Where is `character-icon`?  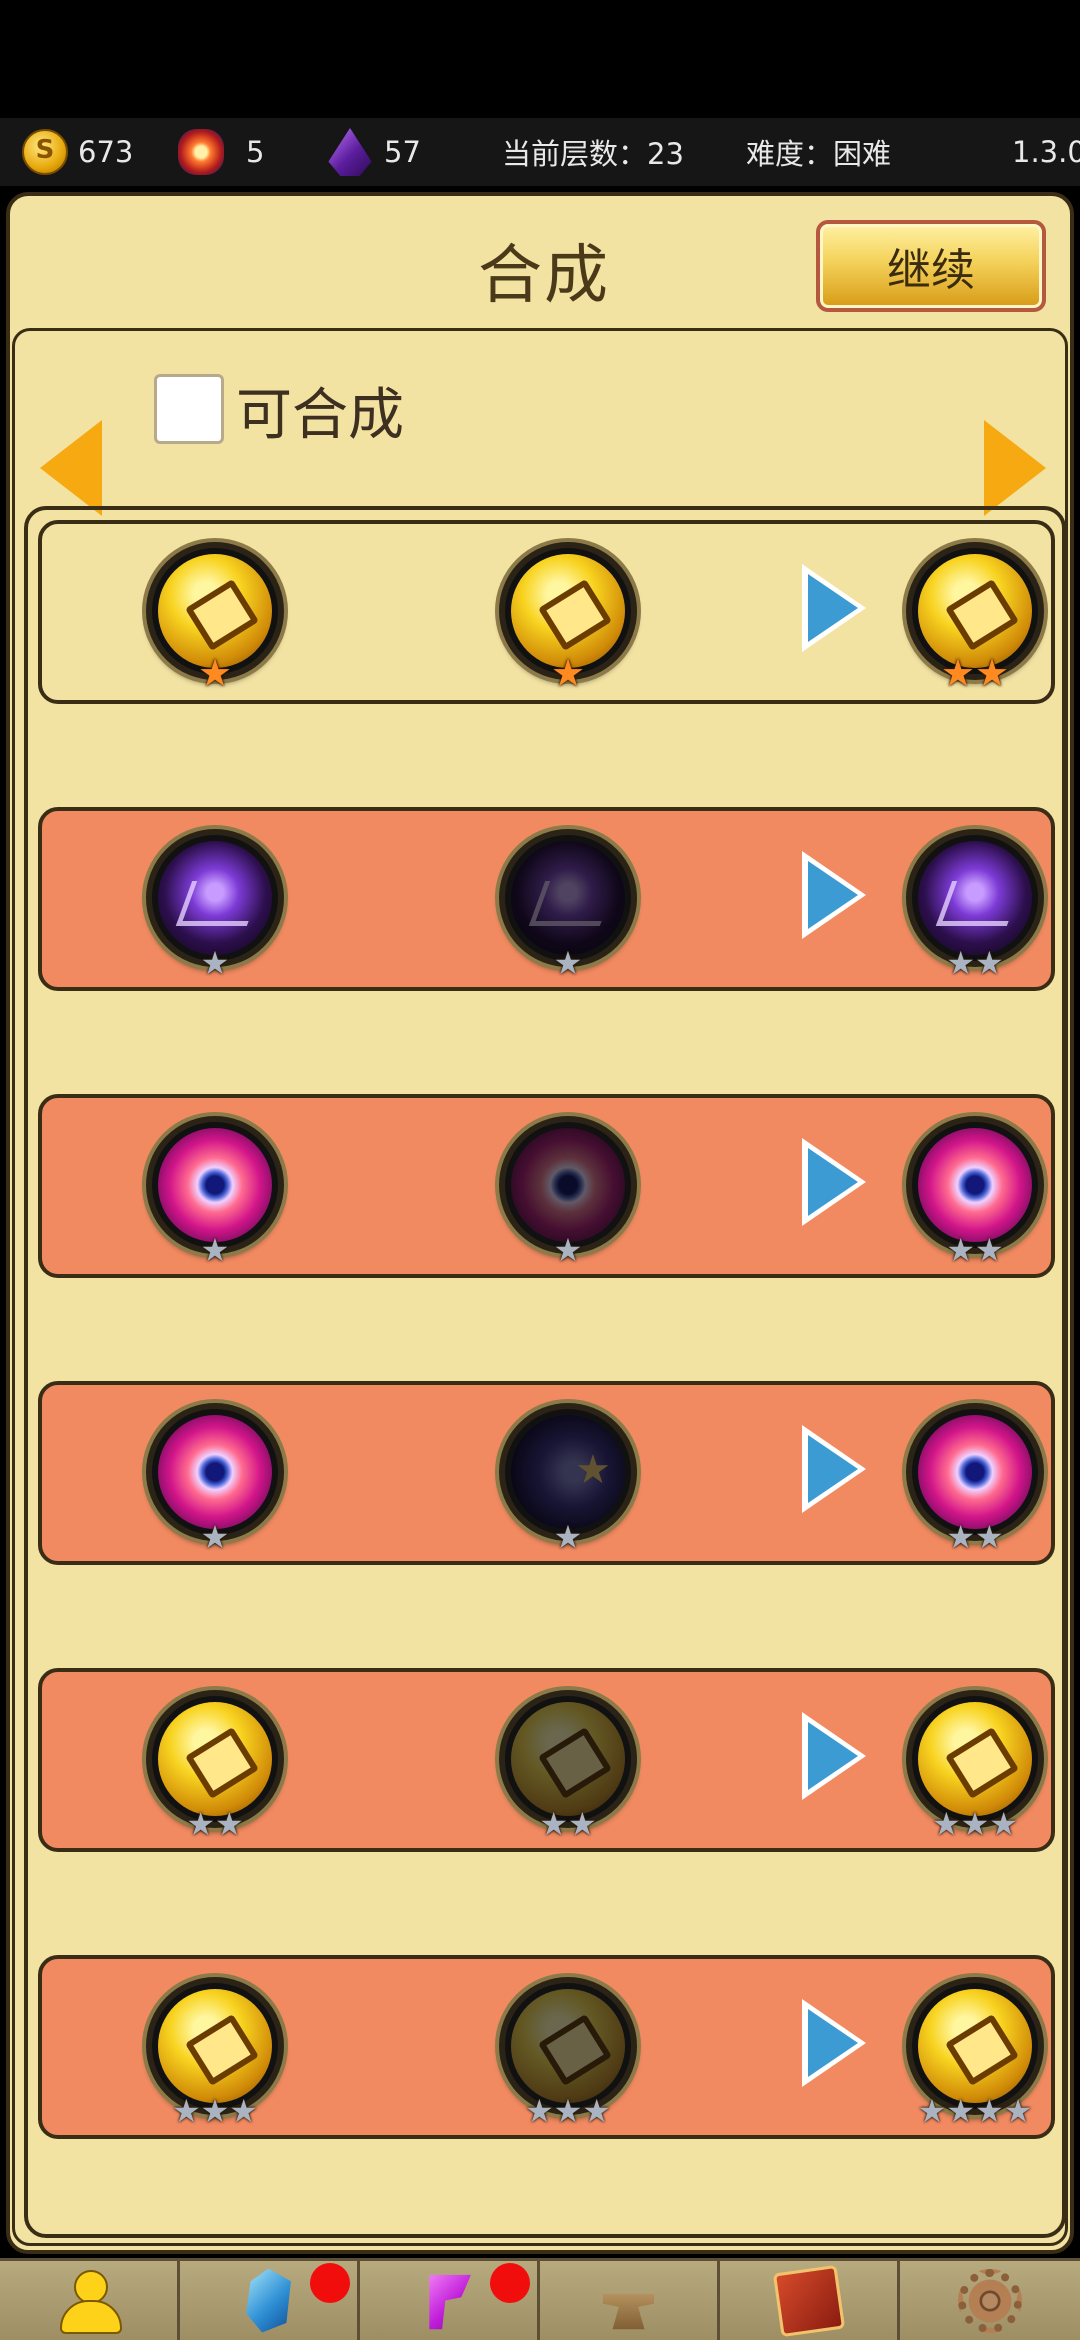
character-icon is located at coordinates (90, 2301).